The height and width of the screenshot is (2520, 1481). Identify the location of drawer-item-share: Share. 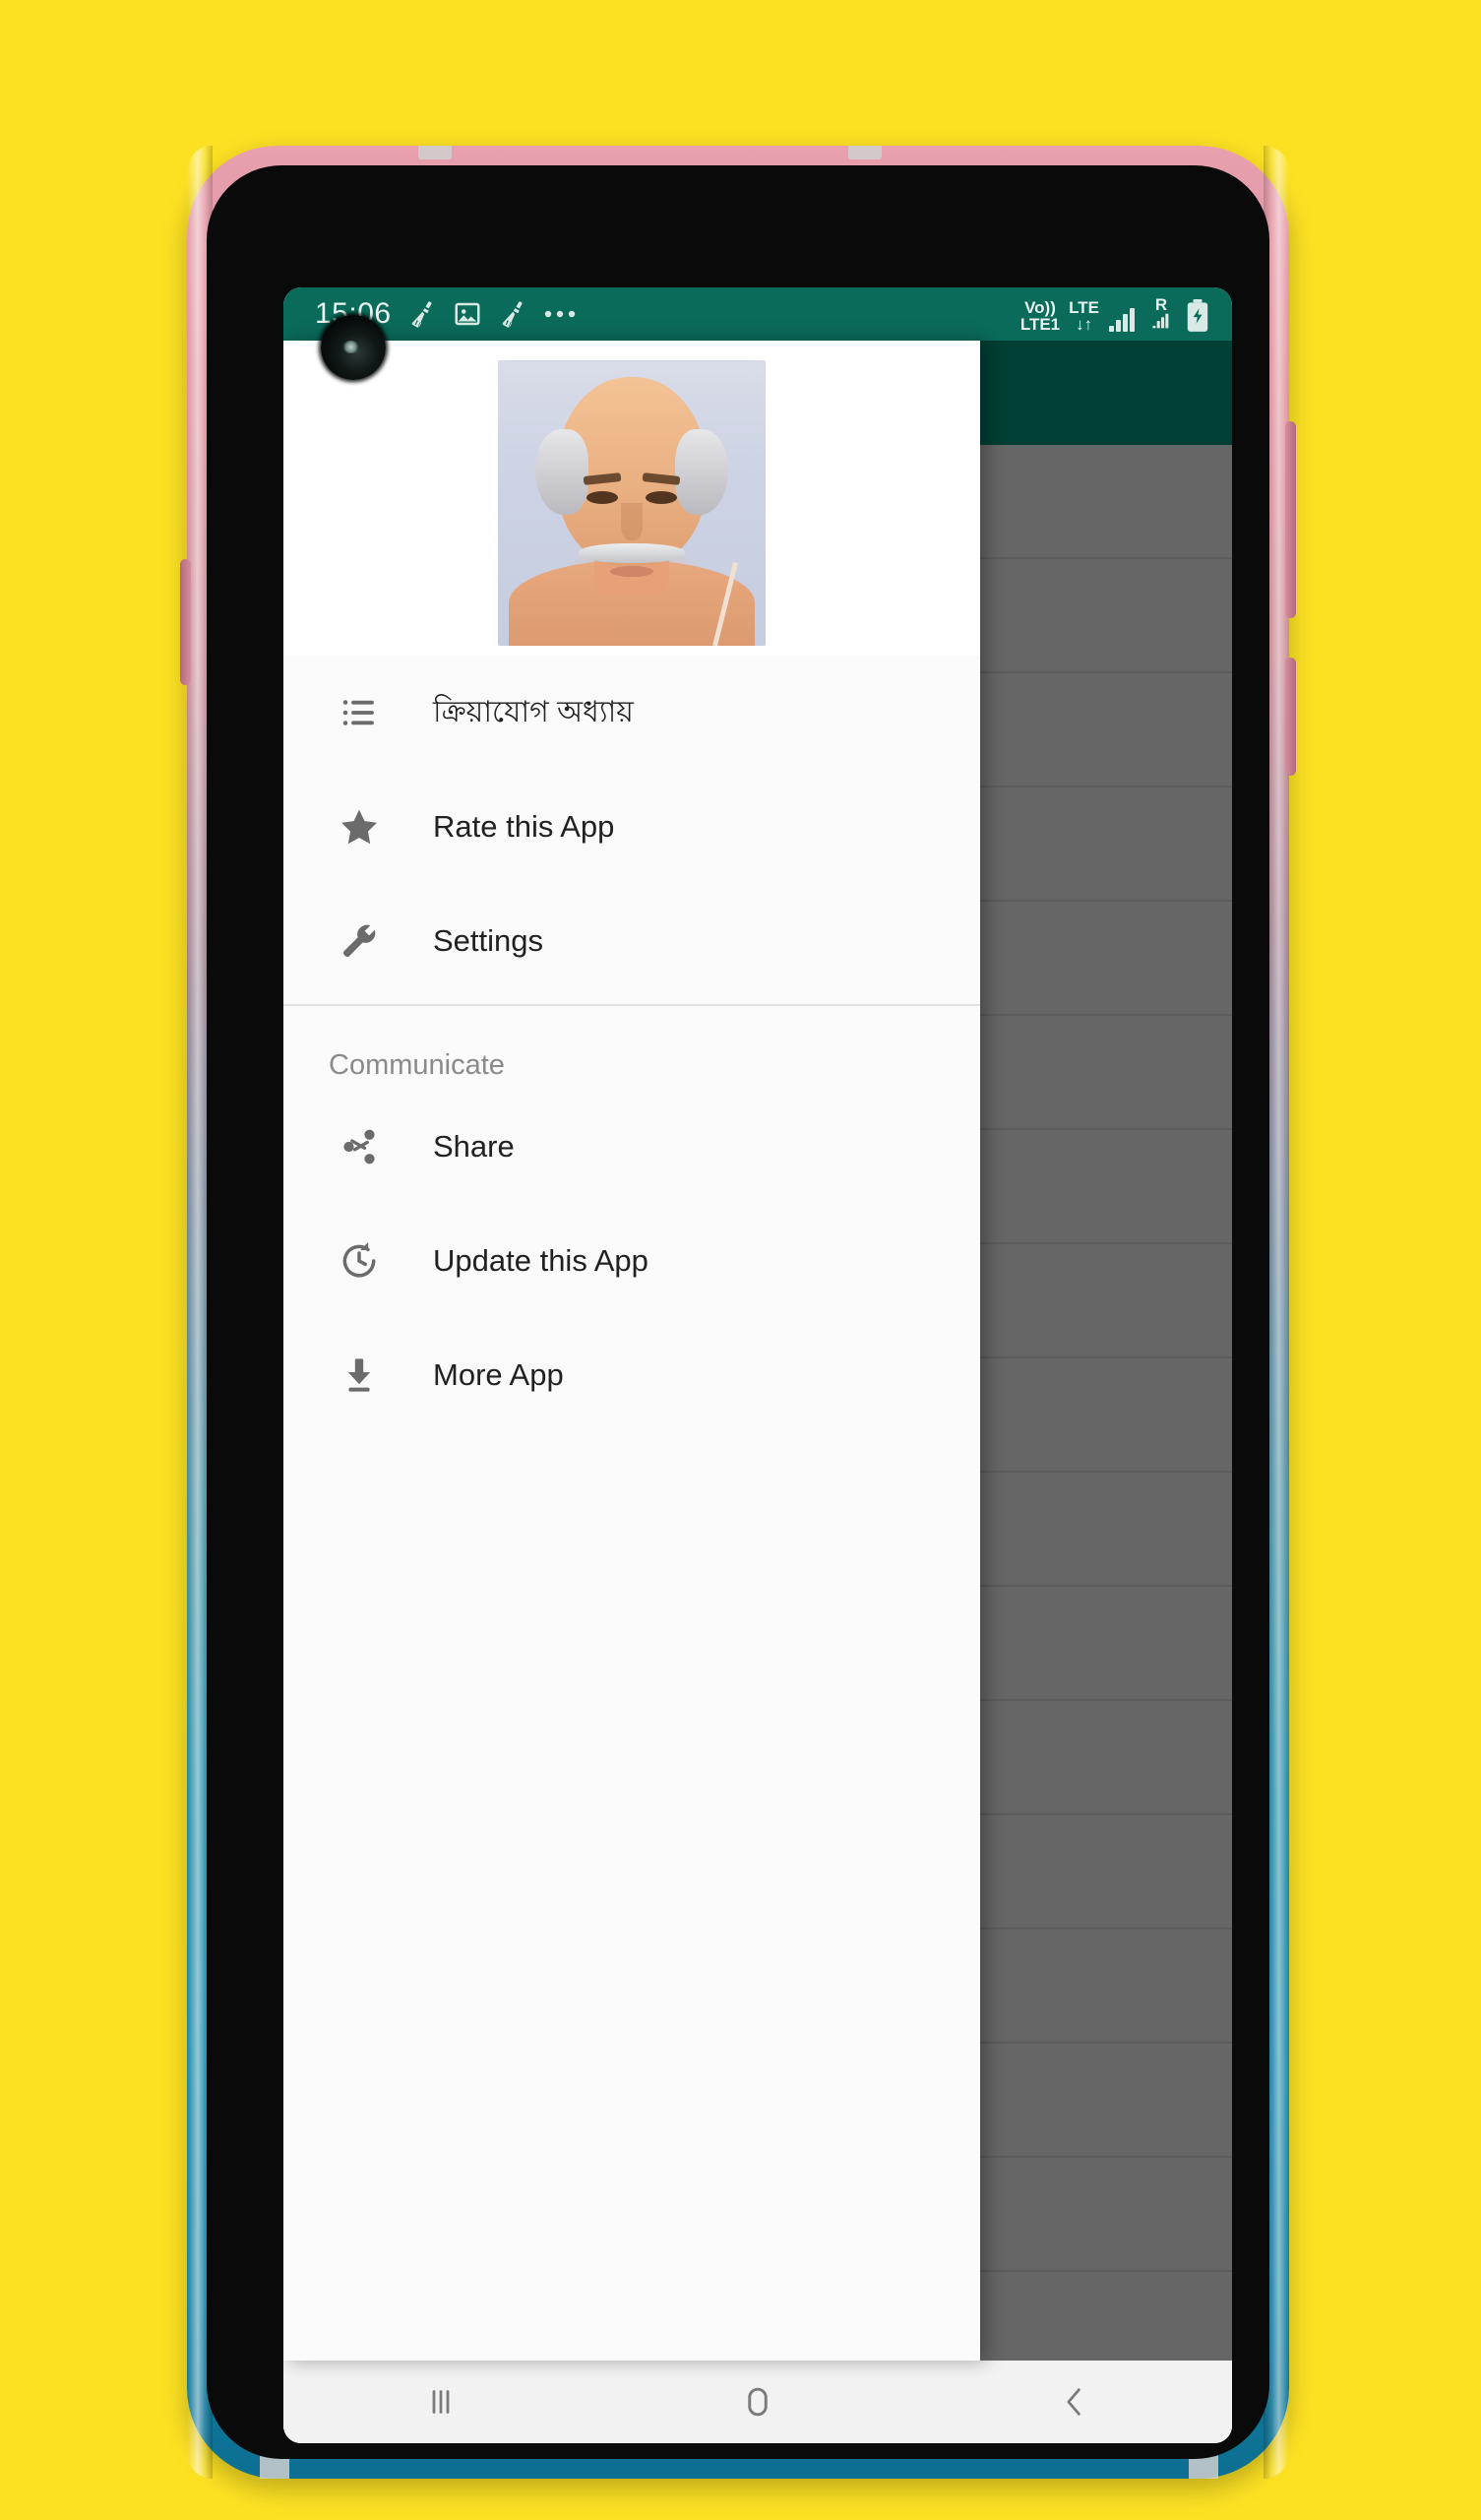
(631, 1147).